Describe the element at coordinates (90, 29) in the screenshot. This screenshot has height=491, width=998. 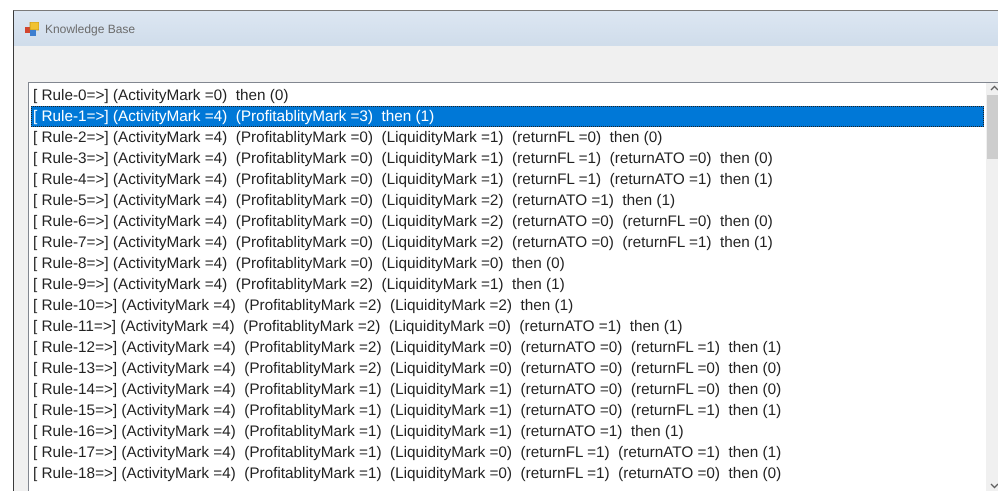
I see `window-title: Knowledge Base` at that location.